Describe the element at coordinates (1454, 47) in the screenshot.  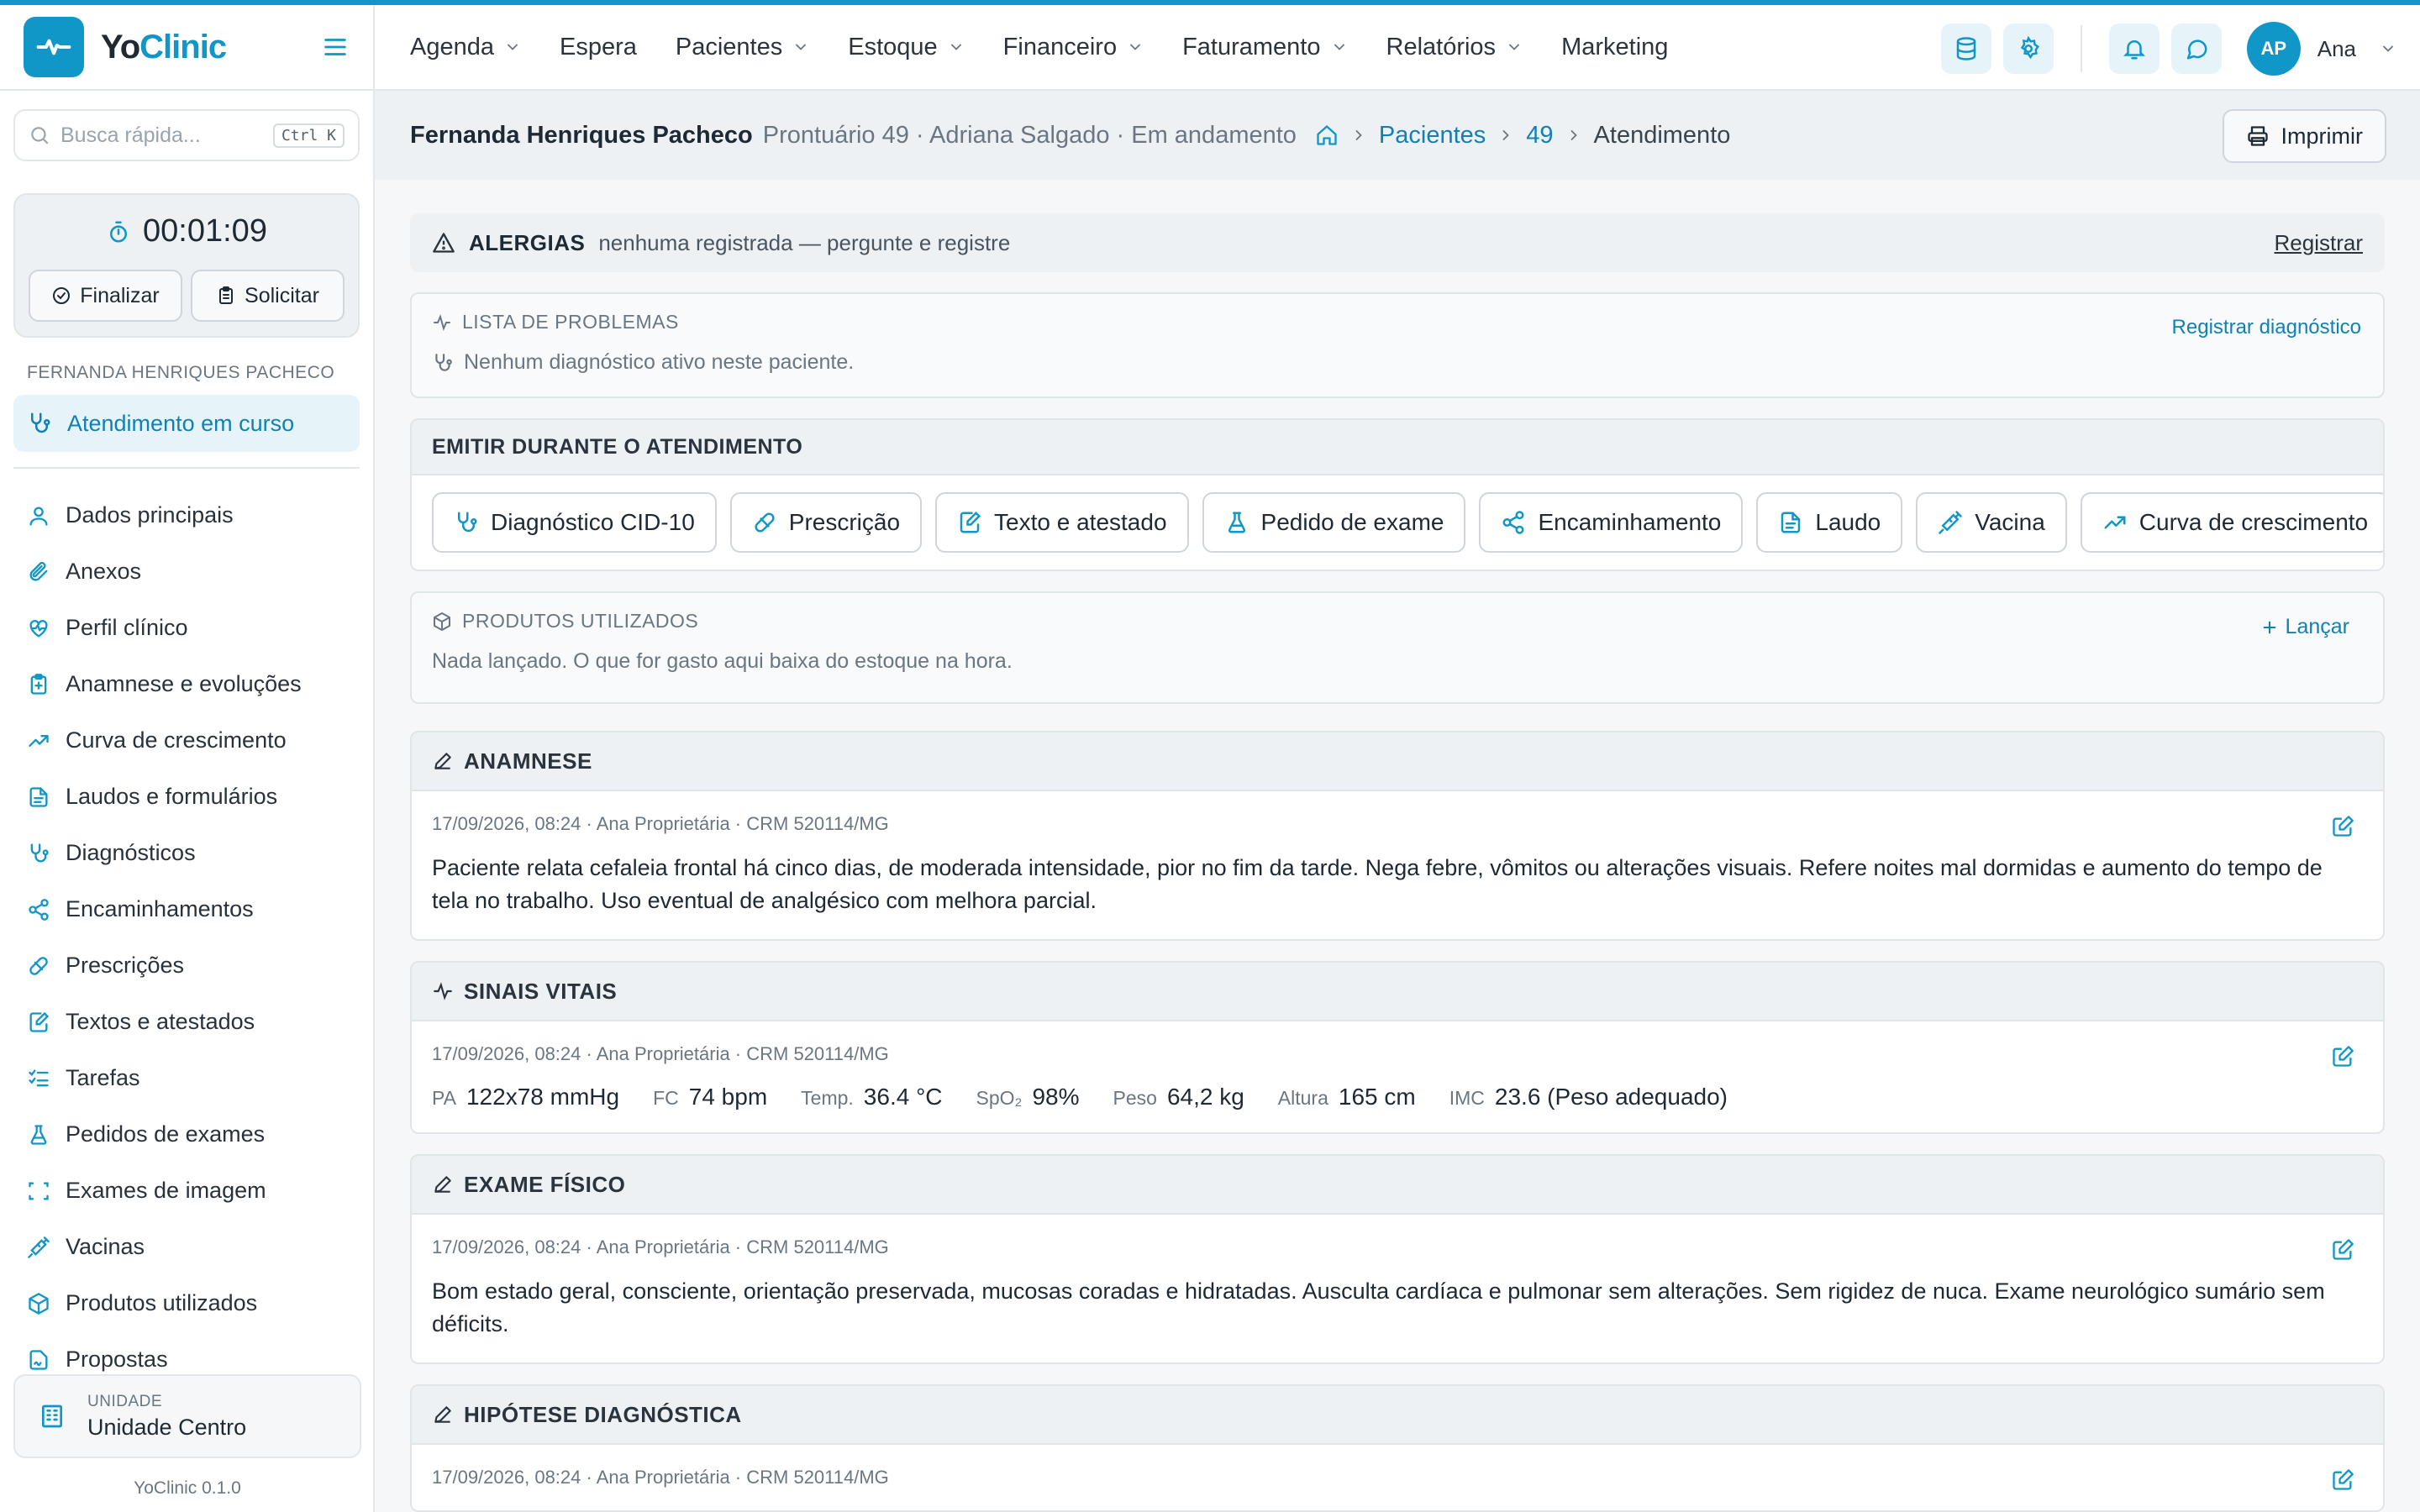
I see `nav-relatorios: Relatórios` at that location.